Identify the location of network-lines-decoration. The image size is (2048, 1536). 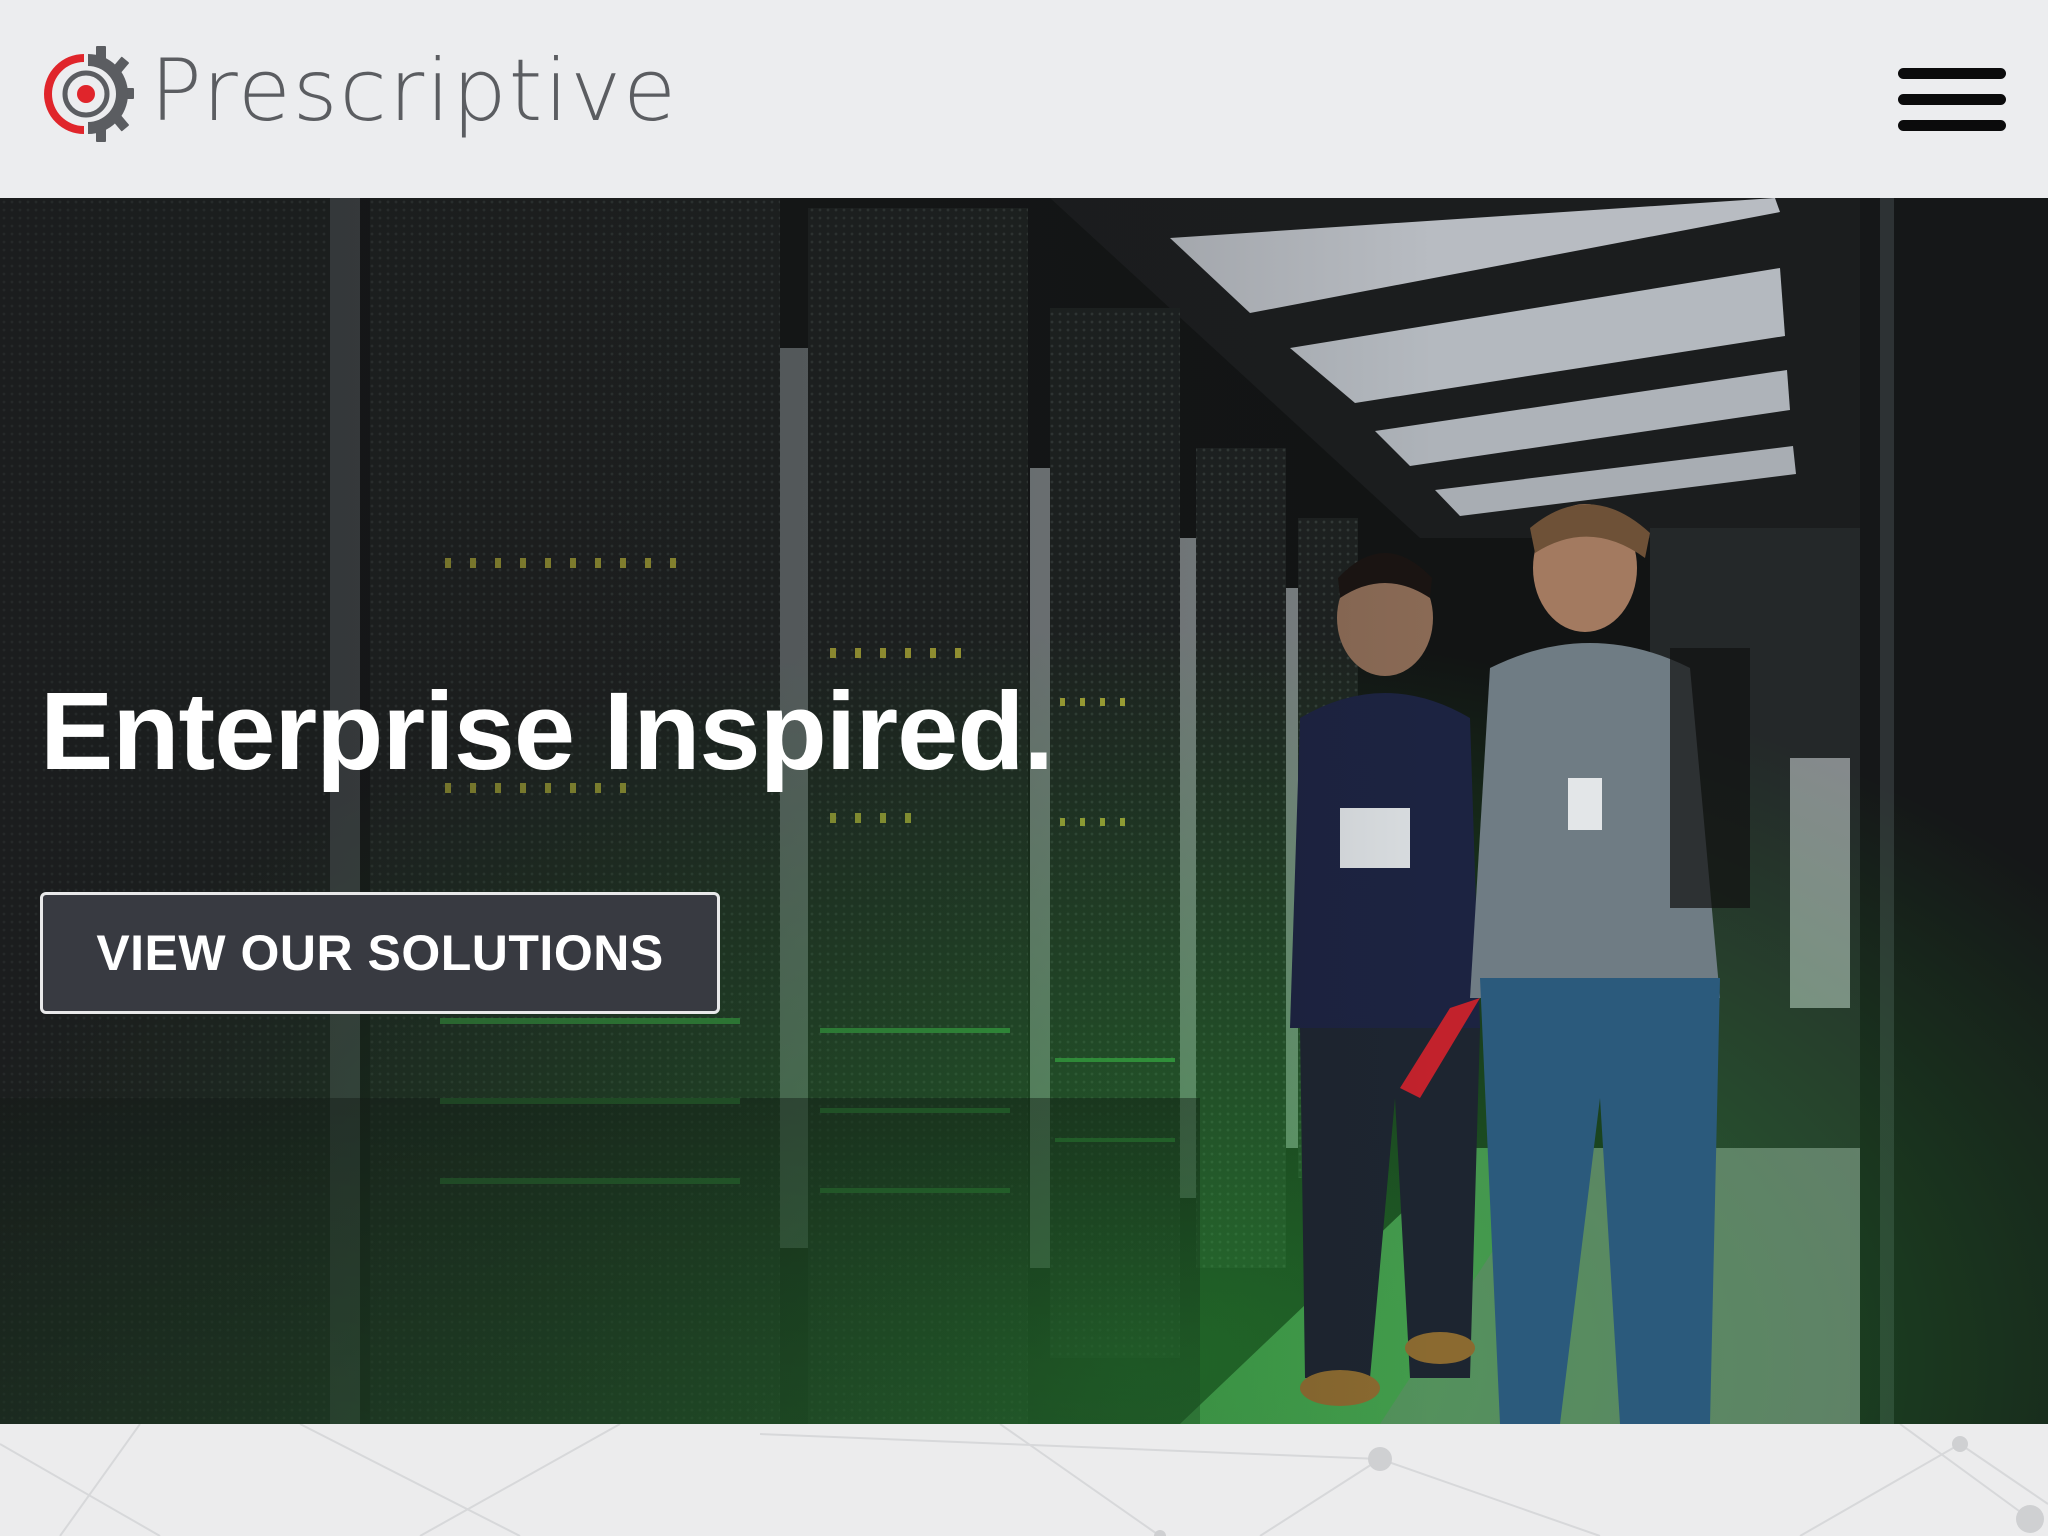
(1024, 1480).